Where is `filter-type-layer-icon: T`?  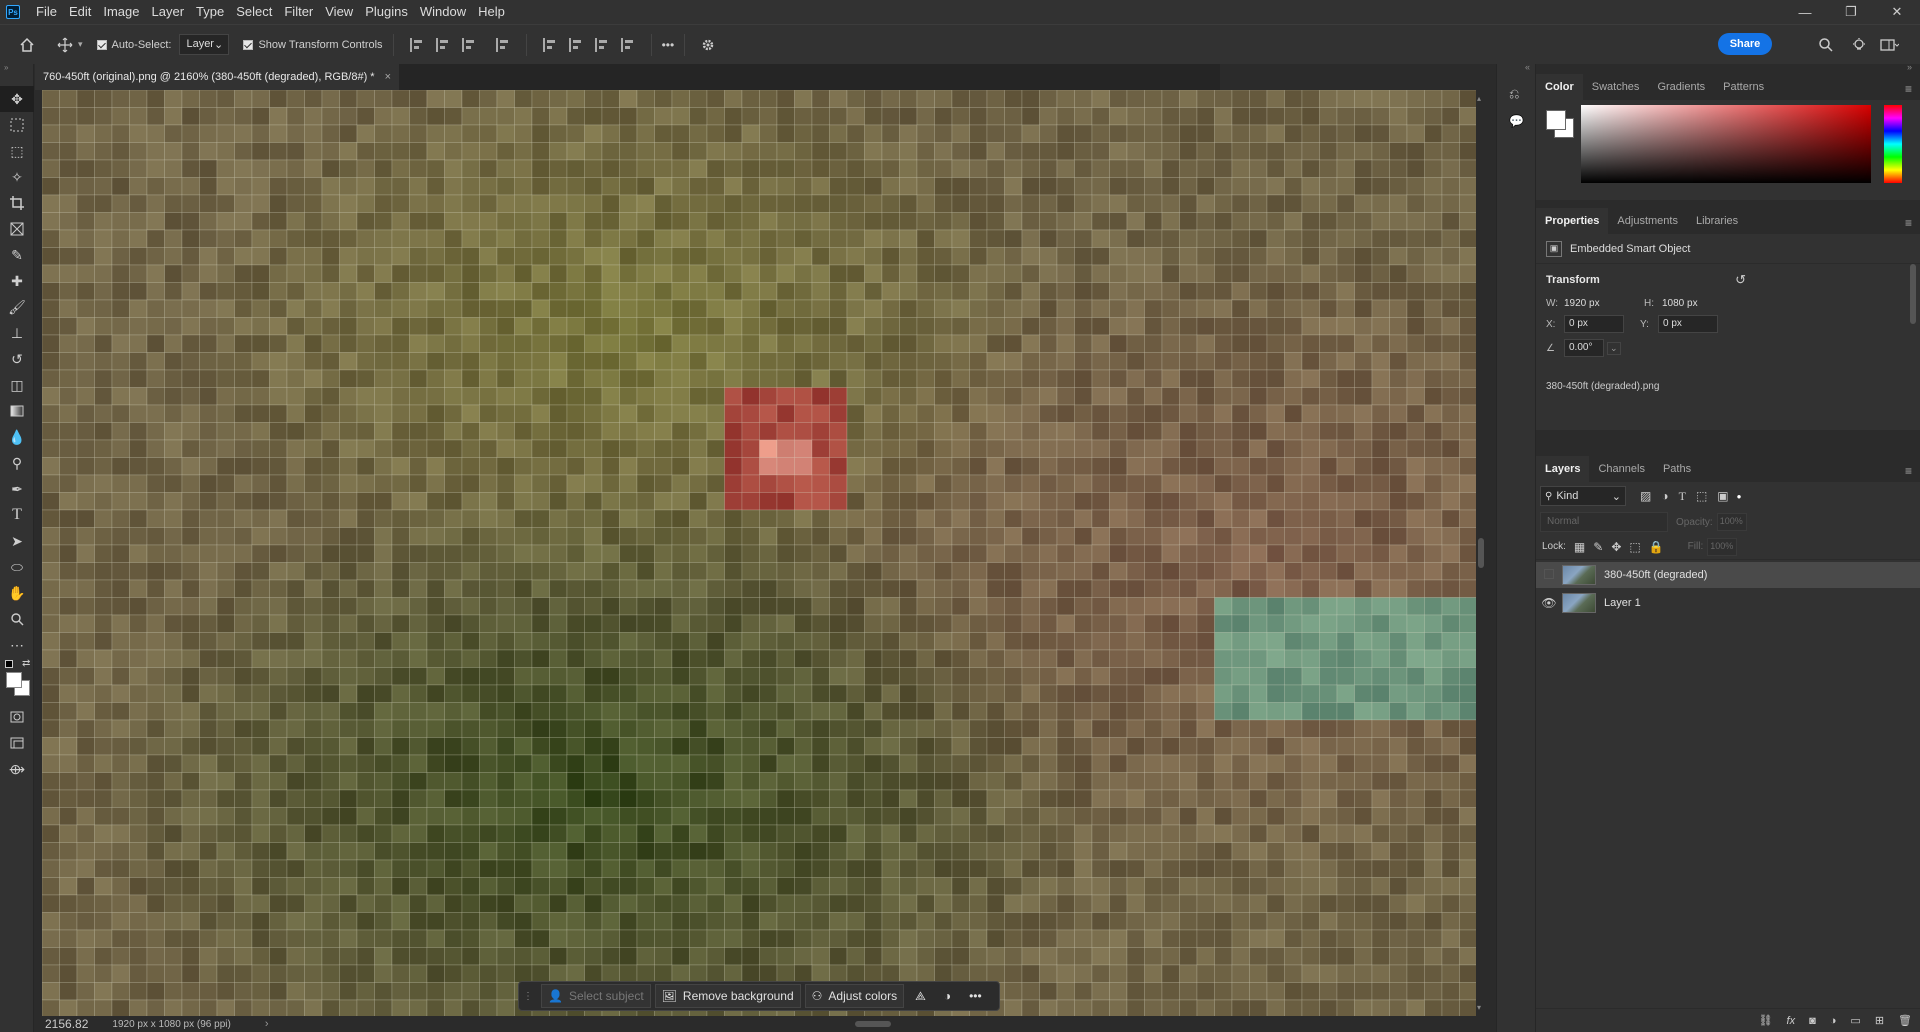 filter-type-layer-icon: T is located at coordinates (1682, 496).